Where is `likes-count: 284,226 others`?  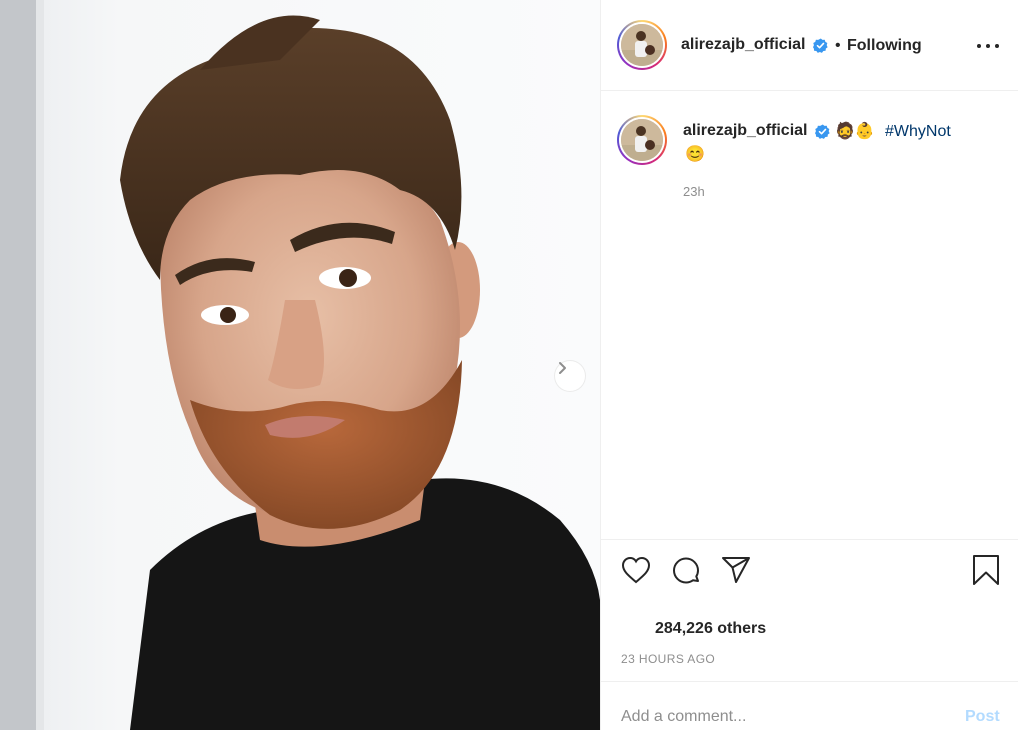
likes-count: 284,226 others is located at coordinates (710, 629).